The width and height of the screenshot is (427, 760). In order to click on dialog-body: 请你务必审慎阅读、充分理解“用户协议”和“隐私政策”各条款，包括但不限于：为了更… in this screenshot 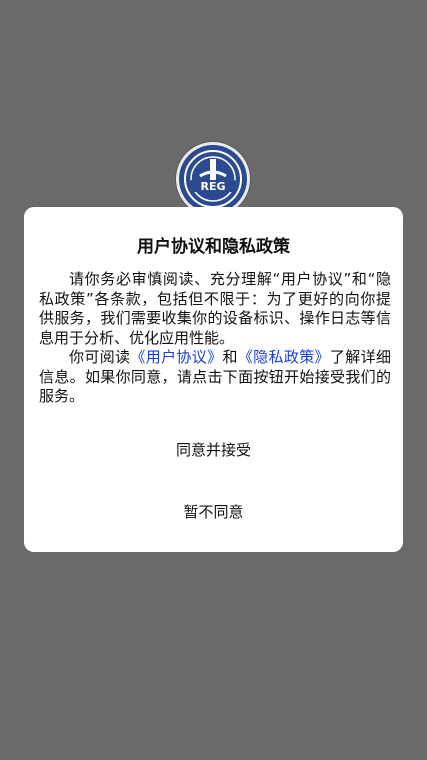, I will do `click(215, 338)`.